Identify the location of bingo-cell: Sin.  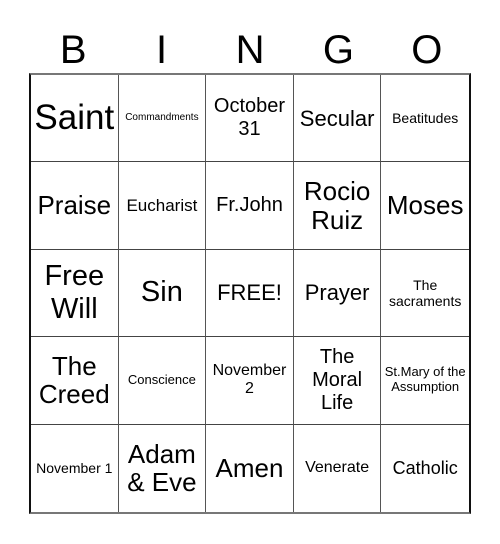
(162, 293).